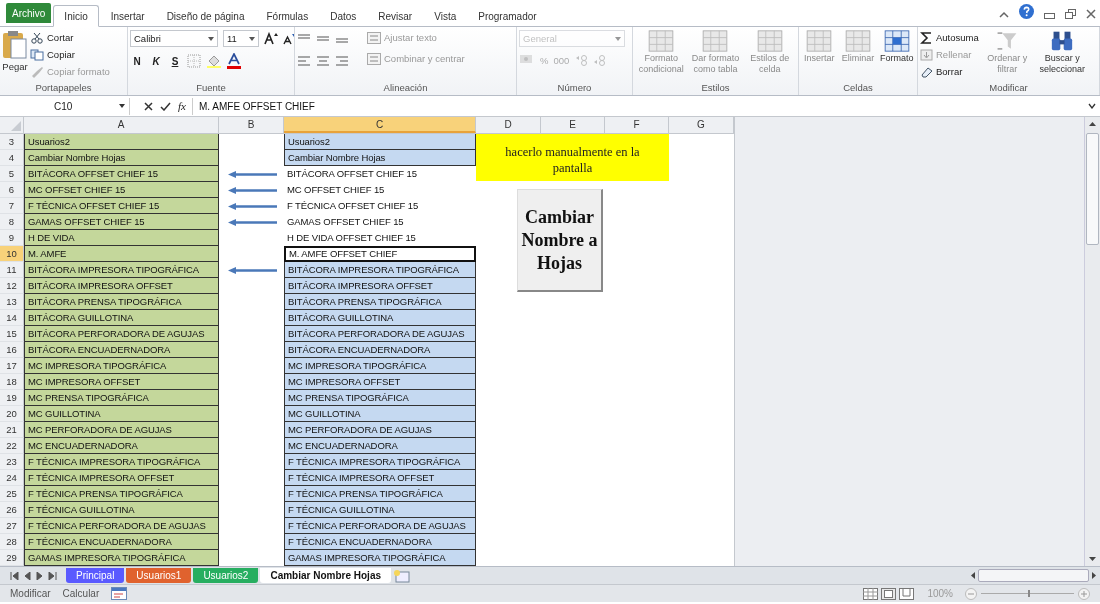 This screenshot has height=604, width=1100. Describe the element at coordinates (12, 398) in the screenshot. I see `row-header: 19` at that location.